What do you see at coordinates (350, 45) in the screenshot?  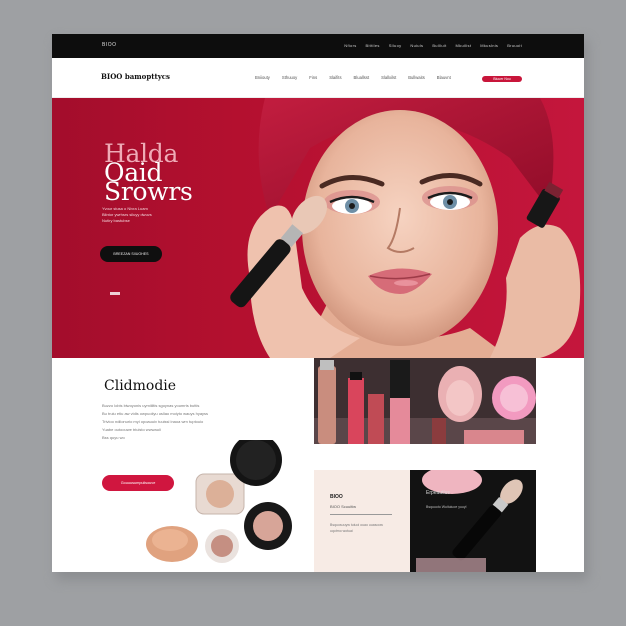 I see `top-nav-item: Nfiors` at bounding box center [350, 45].